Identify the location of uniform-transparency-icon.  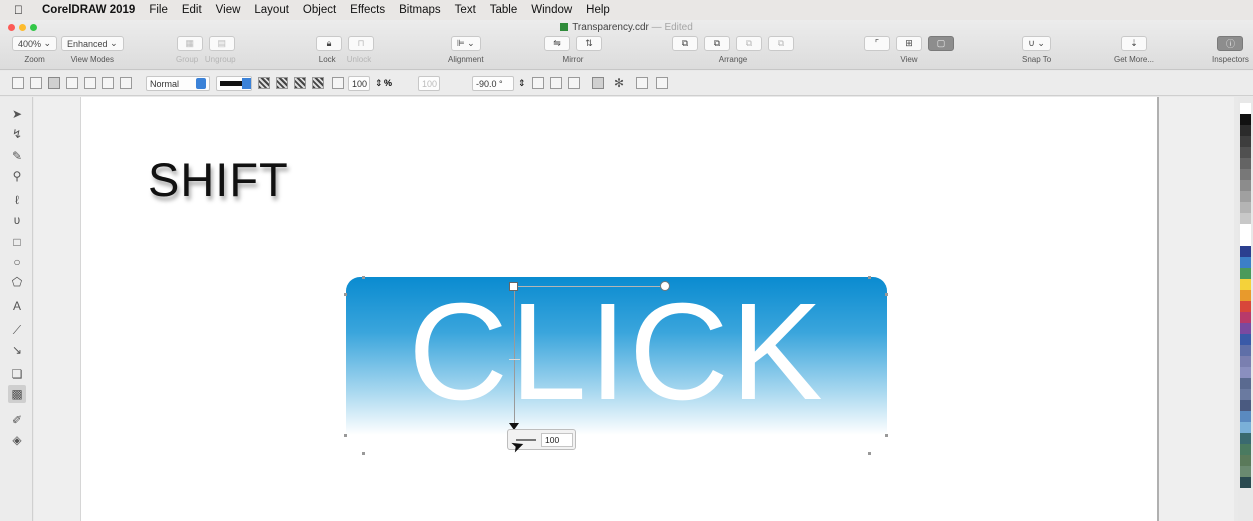
(36, 83).